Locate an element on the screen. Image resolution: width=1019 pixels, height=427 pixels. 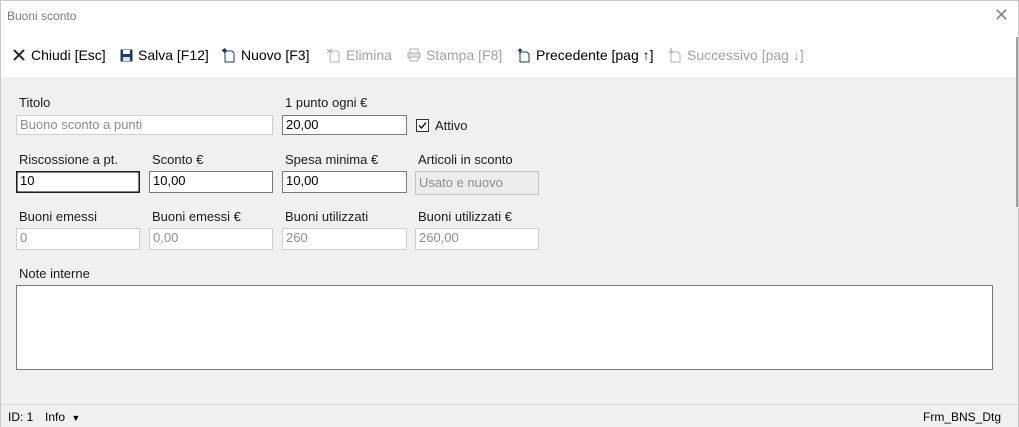
buoni-emessi-input: 0 is located at coordinates (78, 239).